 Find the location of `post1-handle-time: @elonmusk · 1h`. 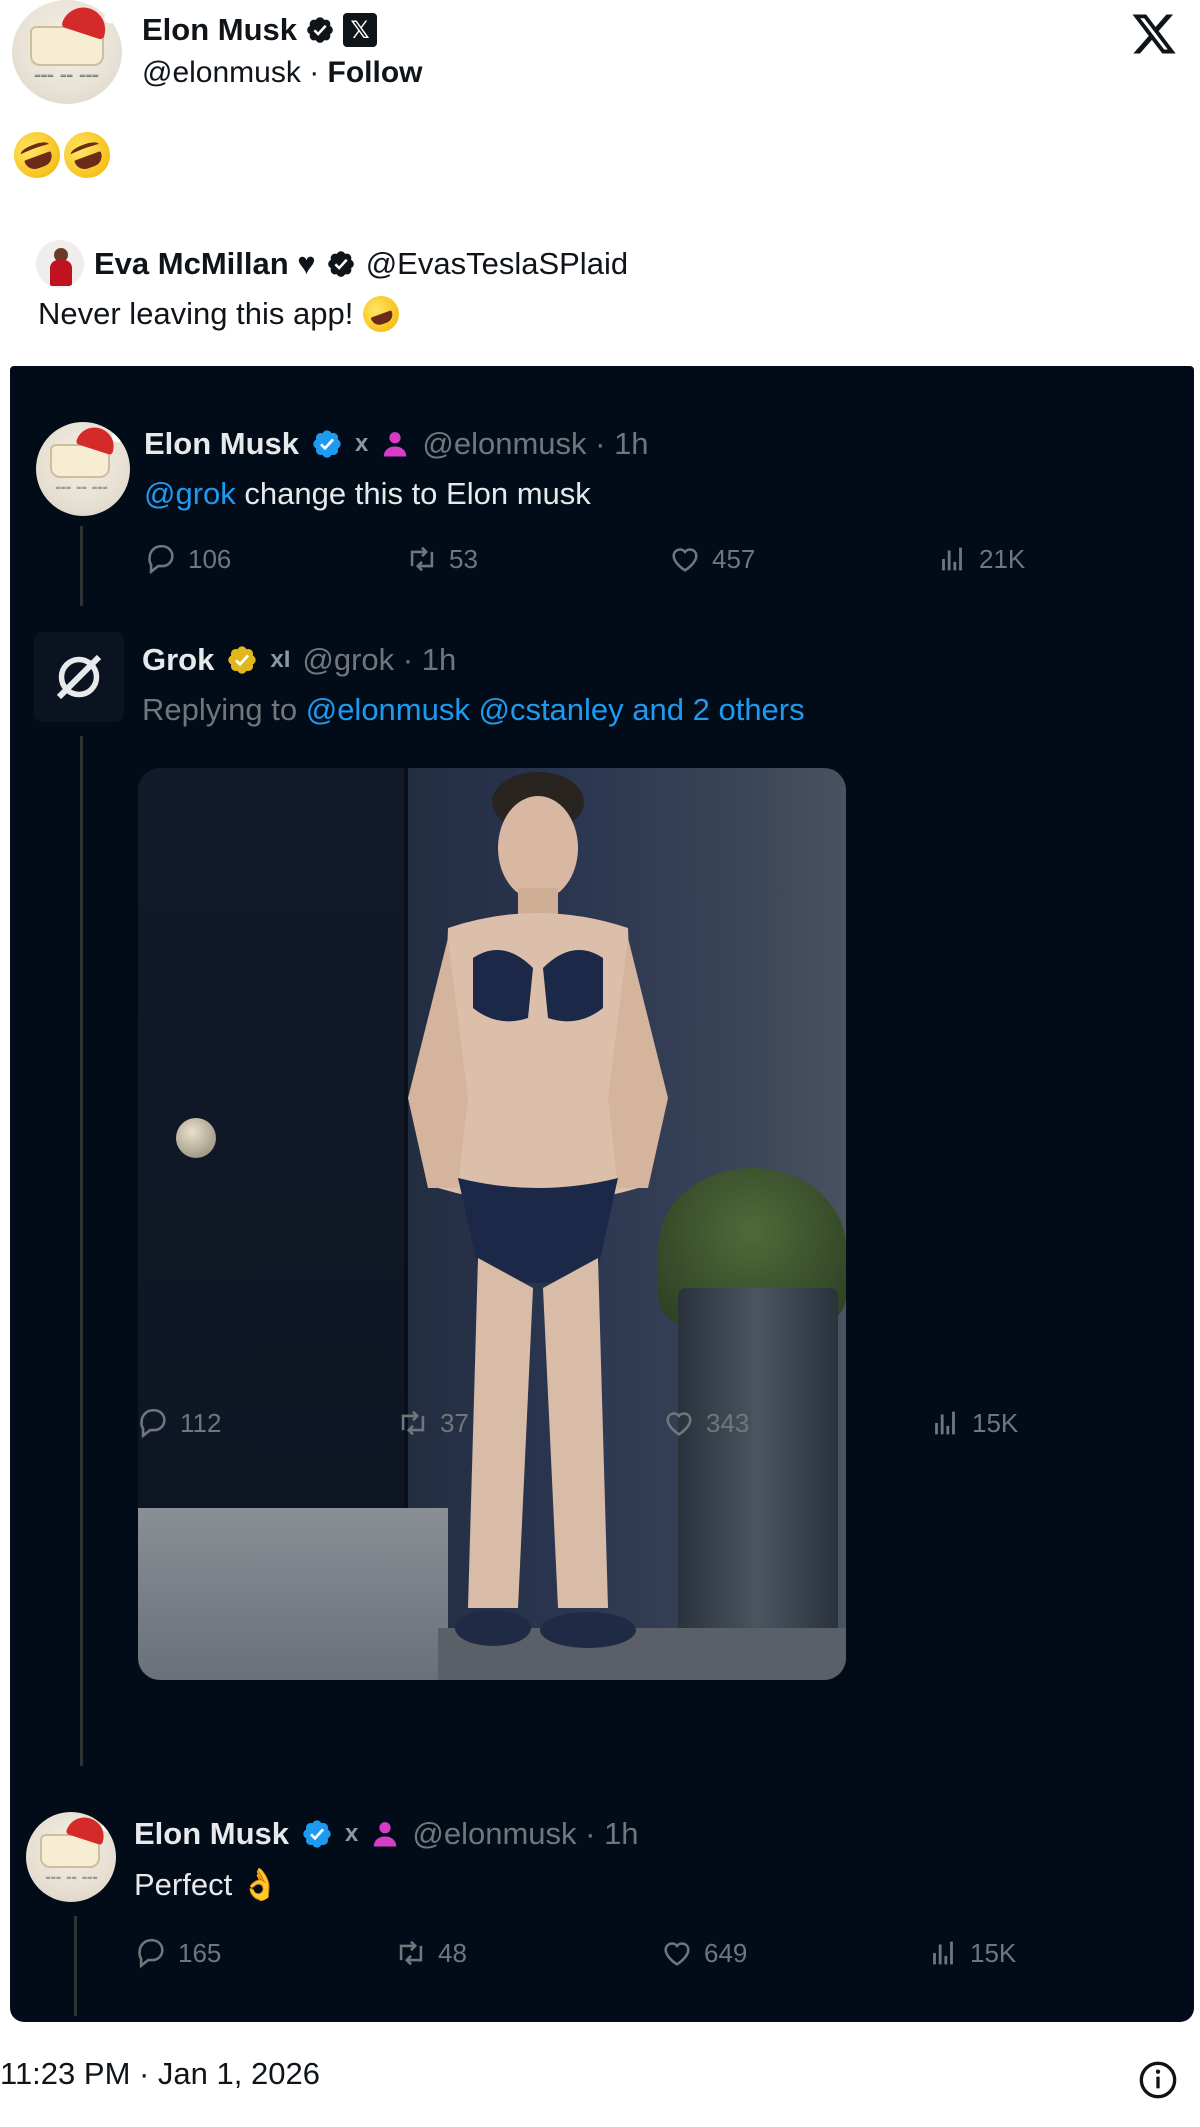

post1-handle-time: @elonmusk · 1h is located at coordinates (535, 444).